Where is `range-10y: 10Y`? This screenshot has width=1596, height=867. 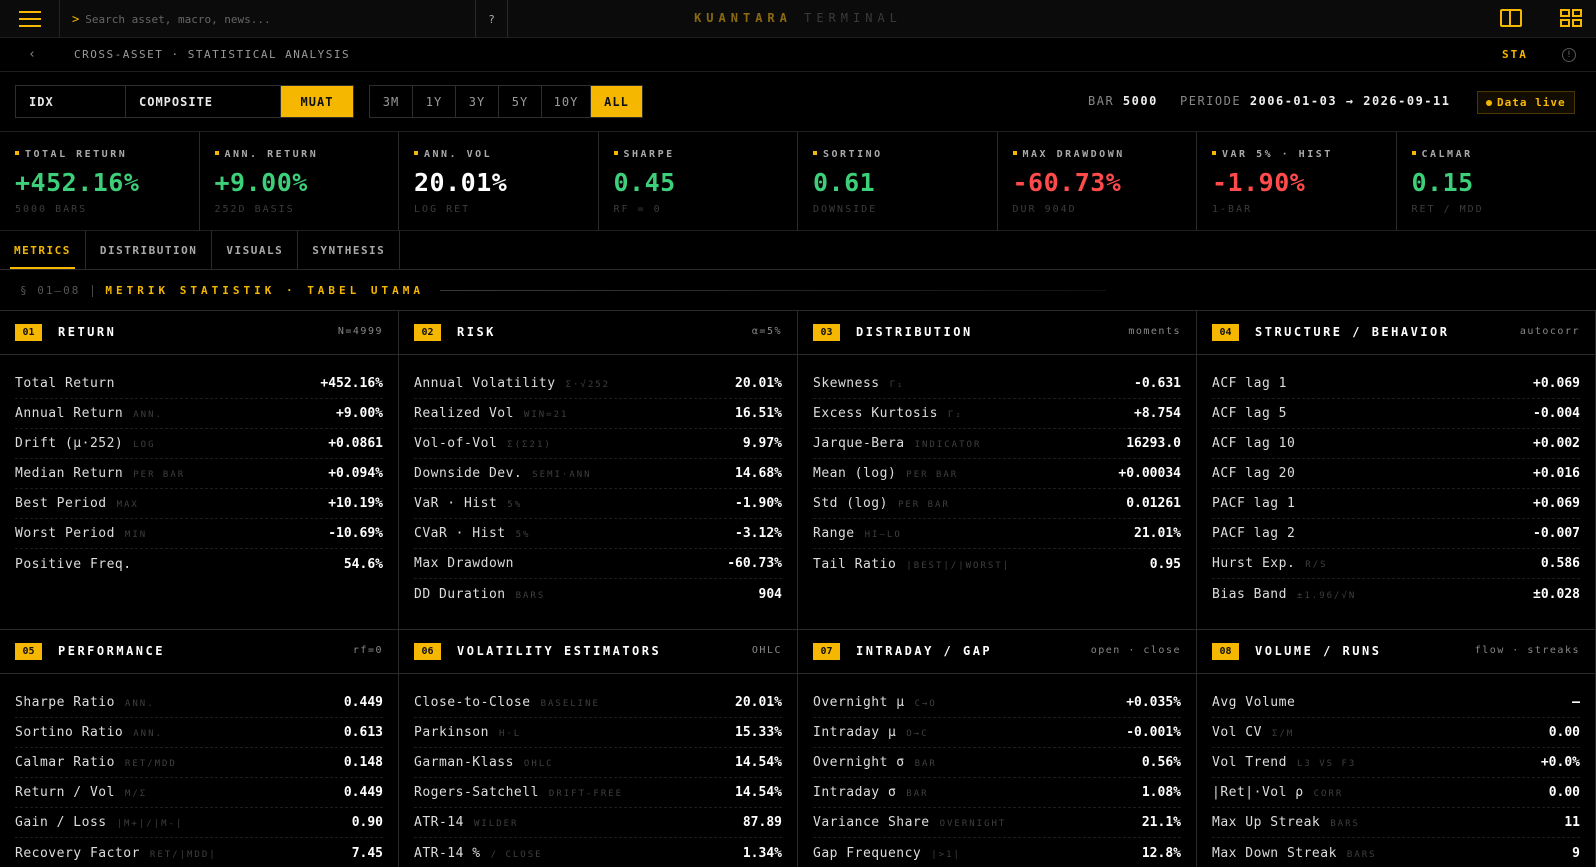 range-10y: 10Y is located at coordinates (566, 101).